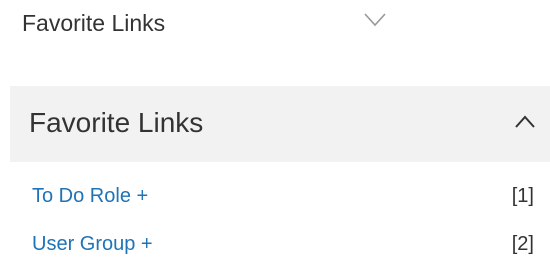  What do you see at coordinates (522, 196) in the screenshot?
I see `favorite-link-count: [1]` at bounding box center [522, 196].